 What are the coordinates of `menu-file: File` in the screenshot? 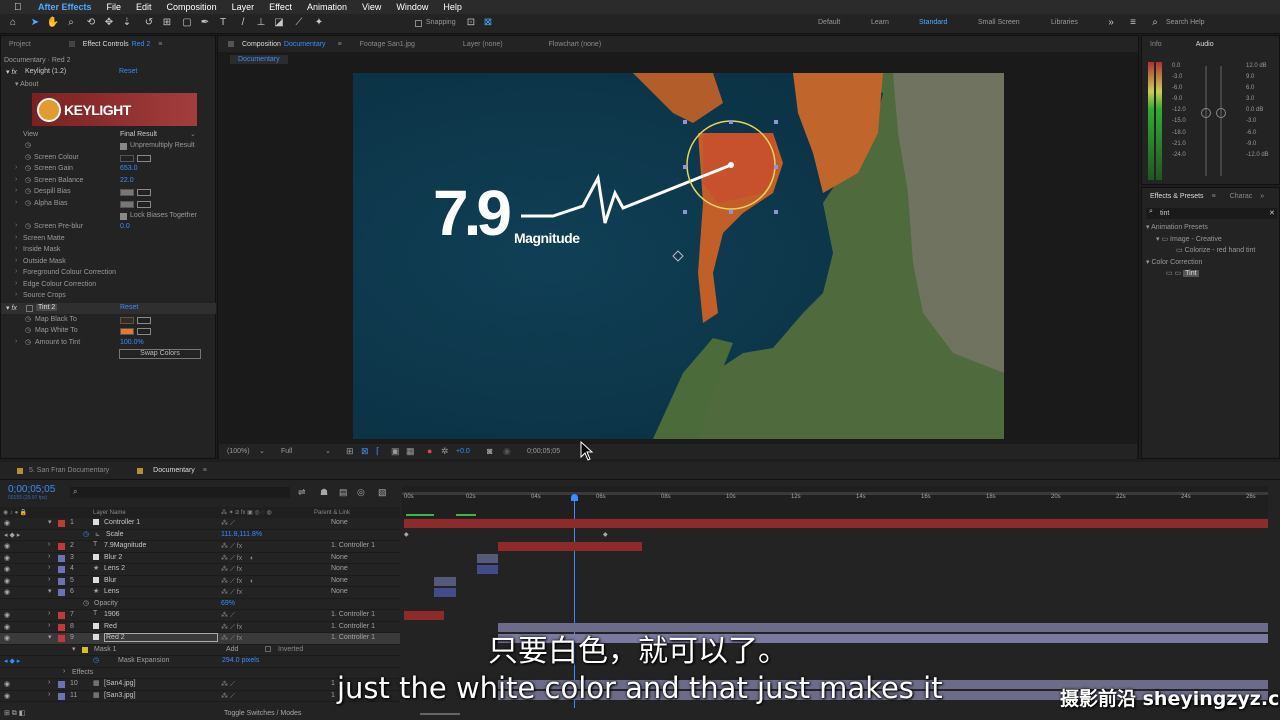 It's located at (114, 7).